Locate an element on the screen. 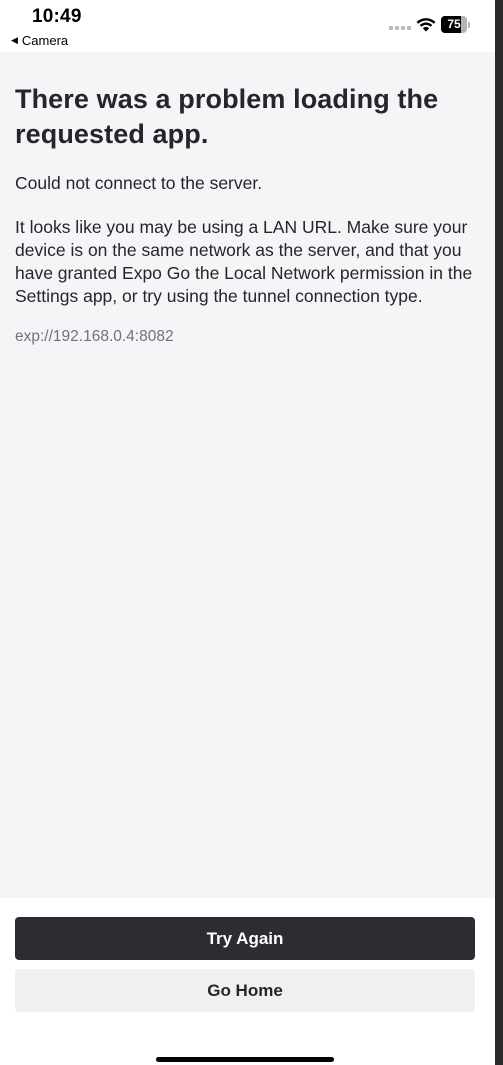  status-time: 10:49 is located at coordinates (57, 16).